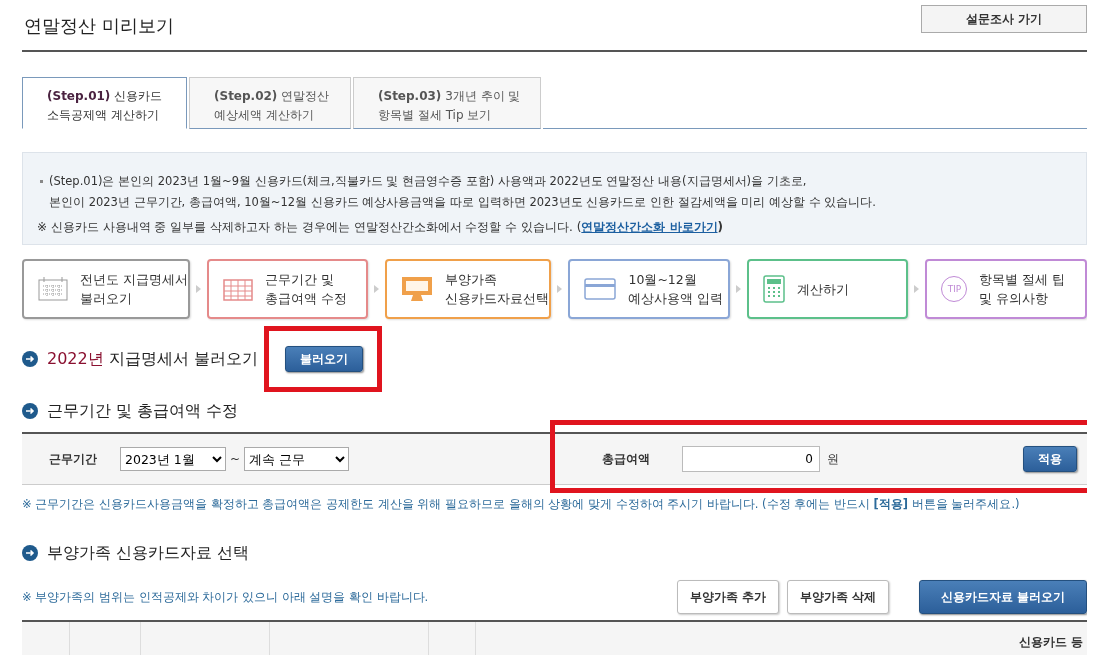  What do you see at coordinates (41, 181) in the screenshot?
I see `bullet-icon` at bounding box center [41, 181].